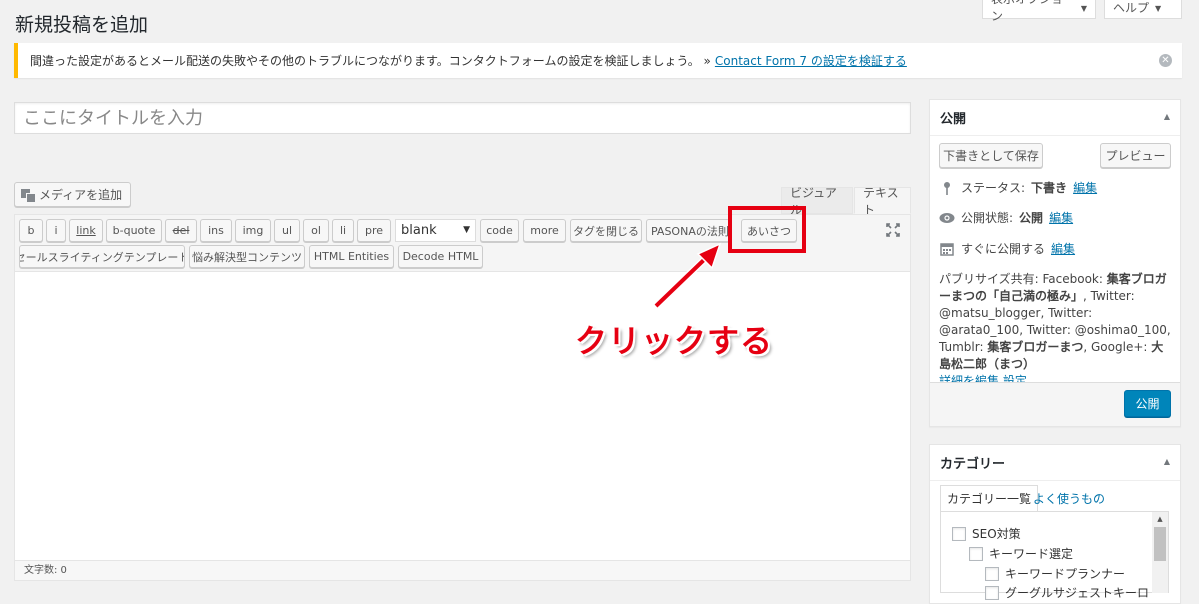  What do you see at coordinates (81, 195) in the screenshot?
I see `add-media-label: メディアを追加` at bounding box center [81, 195].